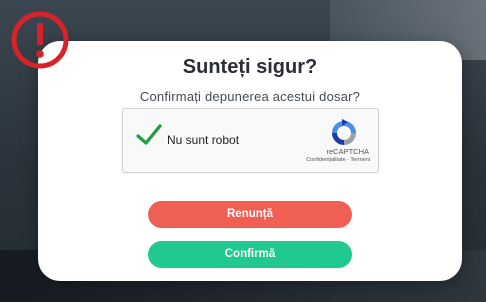 This screenshot has width=486, height=302. Describe the element at coordinates (338, 160) in the screenshot. I see `recaptcha-privacy-terms-link: Confidențialitate - Termeni` at that location.